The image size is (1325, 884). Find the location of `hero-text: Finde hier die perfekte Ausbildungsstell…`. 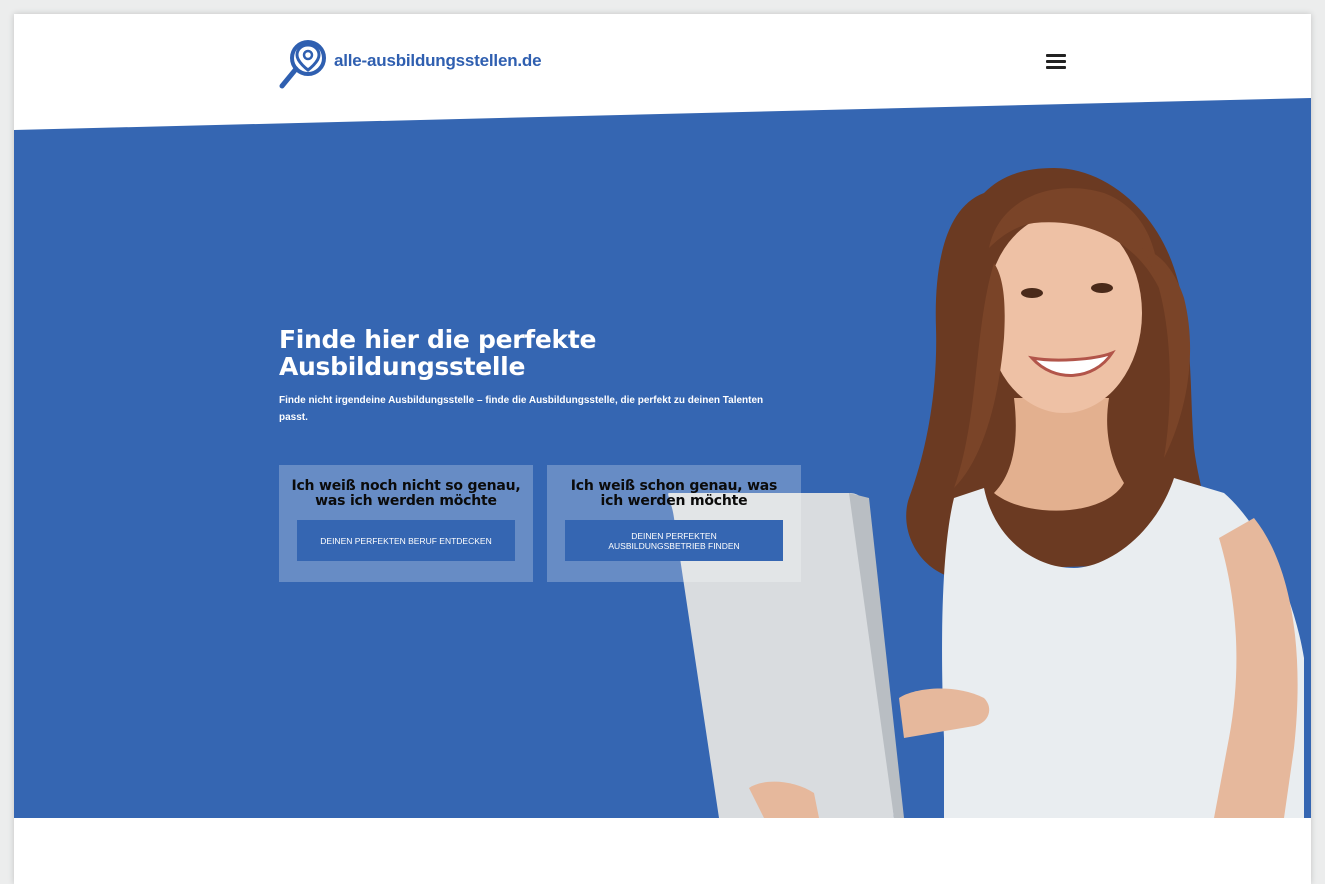

hero-text: Finde hier die perfekte Ausbildungsstell… is located at coordinates (539, 376).